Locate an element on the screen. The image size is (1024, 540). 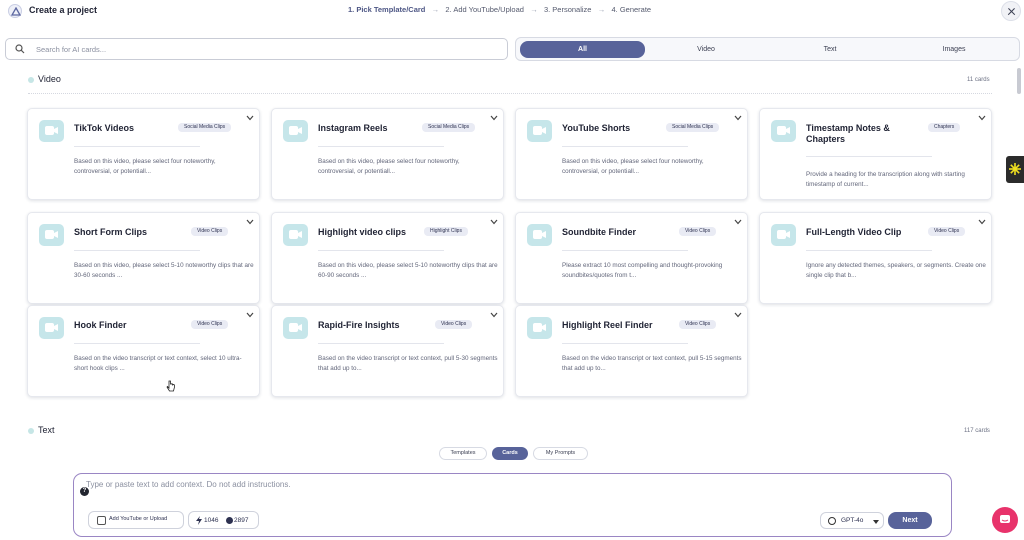
segment-templates: Templates is located at coordinates (463, 453).